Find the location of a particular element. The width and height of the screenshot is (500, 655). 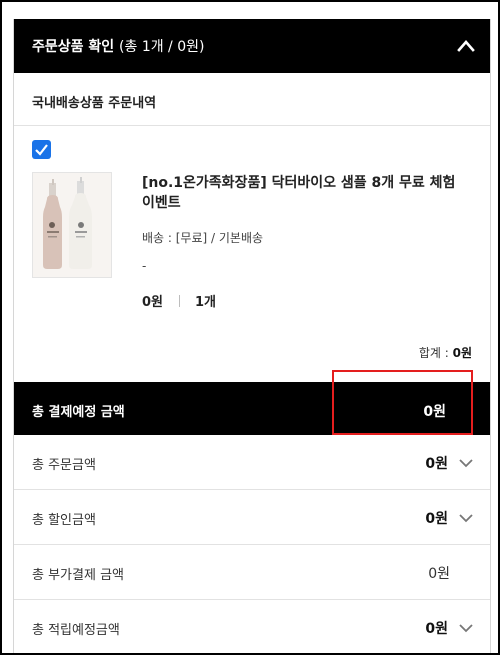

product-bottles-image is located at coordinates (72, 225).